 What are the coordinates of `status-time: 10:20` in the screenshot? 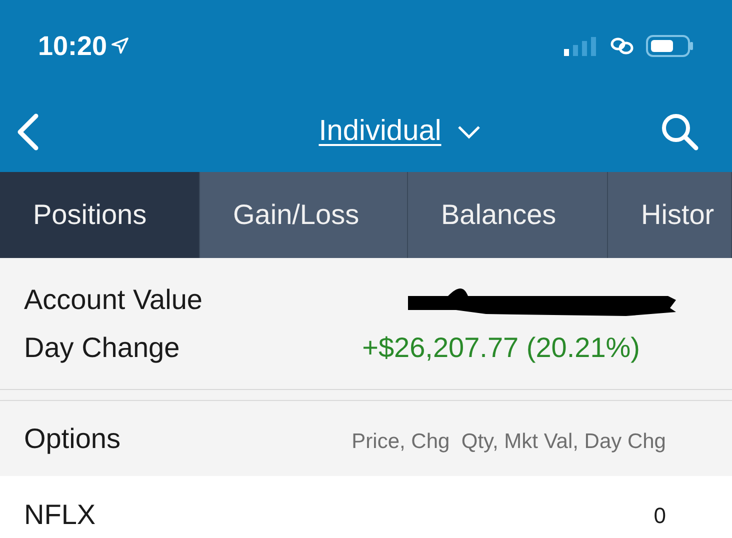 It's located at (73, 46).